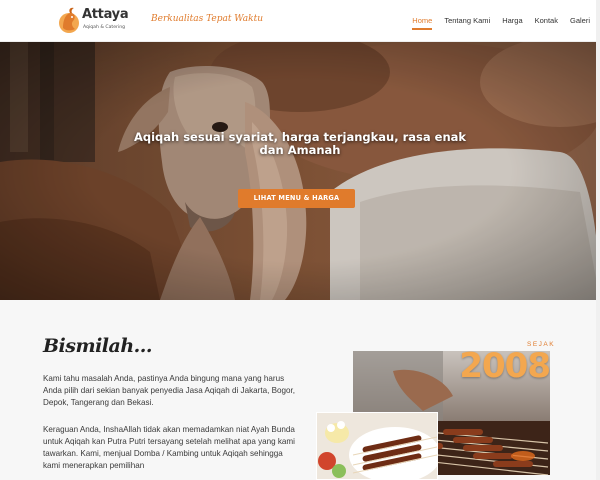 This screenshot has width=600, height=480. I want to click on satay-plate-photo, so click(377, 446).